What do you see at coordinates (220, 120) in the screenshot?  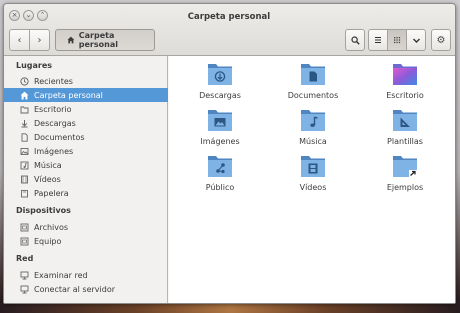 I see `pictures-folder-icon` at bounding box center [220, 120].